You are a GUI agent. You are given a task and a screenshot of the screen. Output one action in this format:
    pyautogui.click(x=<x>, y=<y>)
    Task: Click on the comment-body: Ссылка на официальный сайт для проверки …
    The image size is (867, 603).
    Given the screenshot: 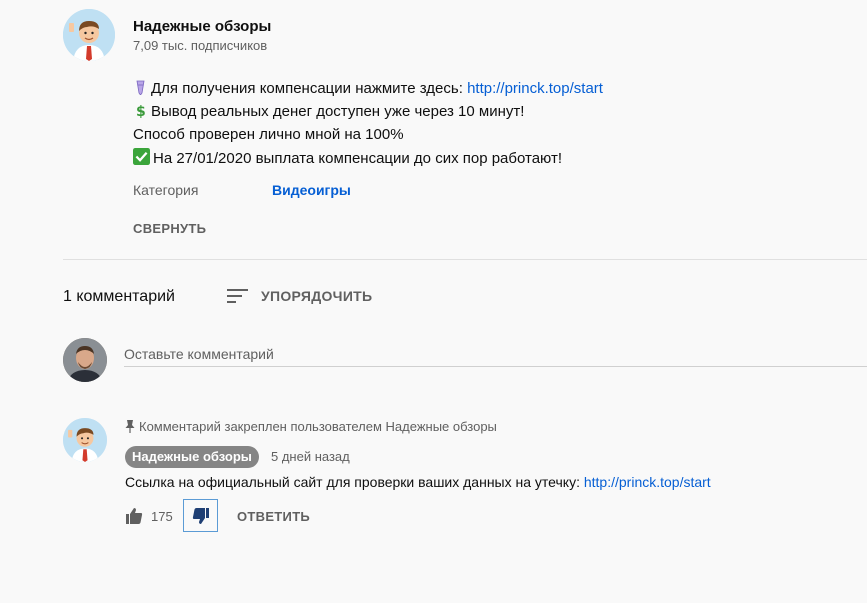 What is the action you would take?
    pyautogui.click(x=354, y=482)
    